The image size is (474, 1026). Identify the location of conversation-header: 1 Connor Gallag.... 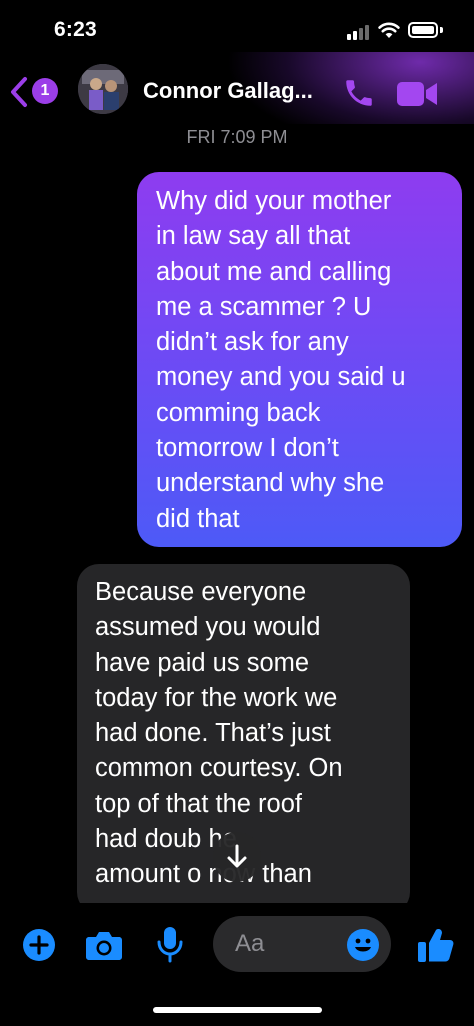
(237, 88).